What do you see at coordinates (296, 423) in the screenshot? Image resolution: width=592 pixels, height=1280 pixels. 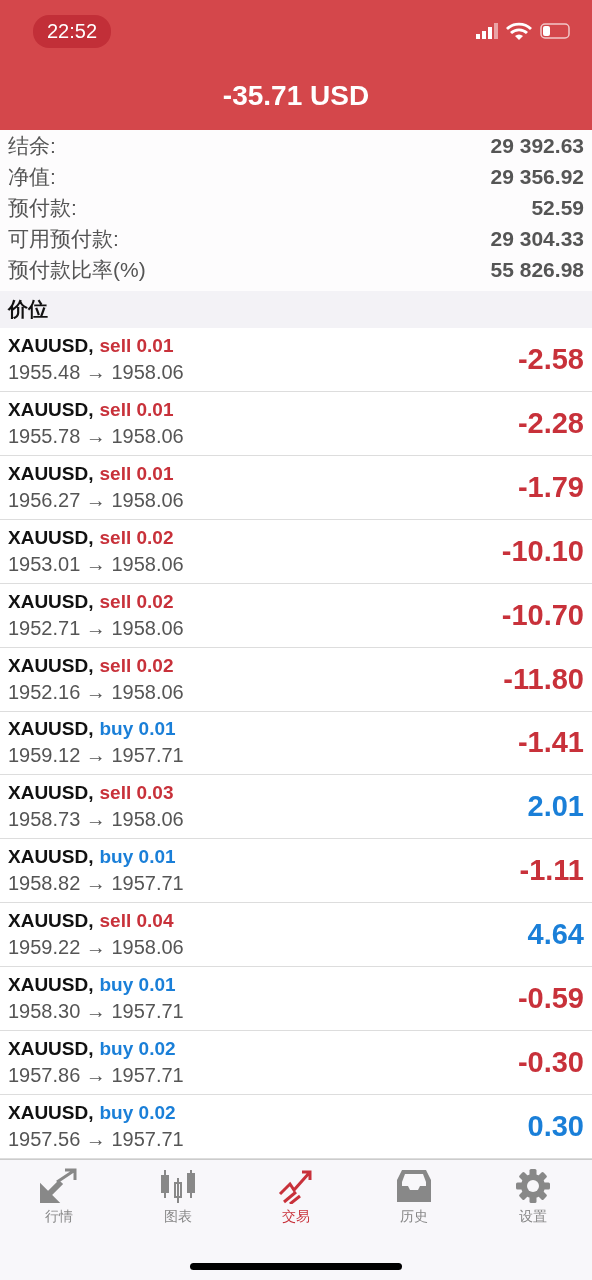 I see `position-row: XAUUSD, sell 0.01 1955.78 → 1958.06 -2.28` at bounding box center [296, 423].